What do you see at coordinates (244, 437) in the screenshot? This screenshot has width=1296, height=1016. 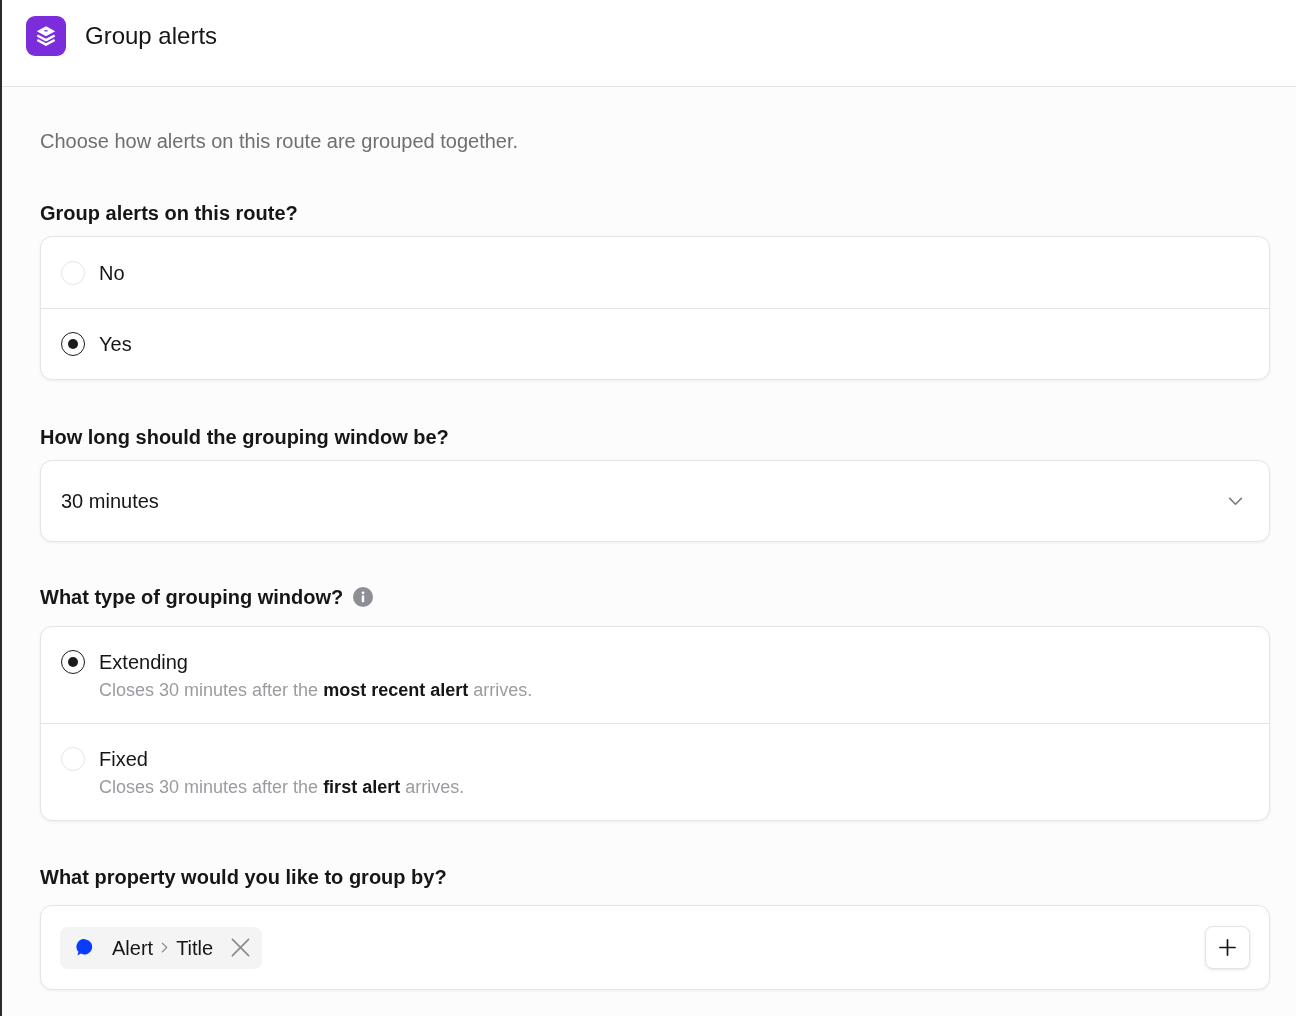 I see `question-label: How long should the grouping window be?` at bounding box center [244, 437].